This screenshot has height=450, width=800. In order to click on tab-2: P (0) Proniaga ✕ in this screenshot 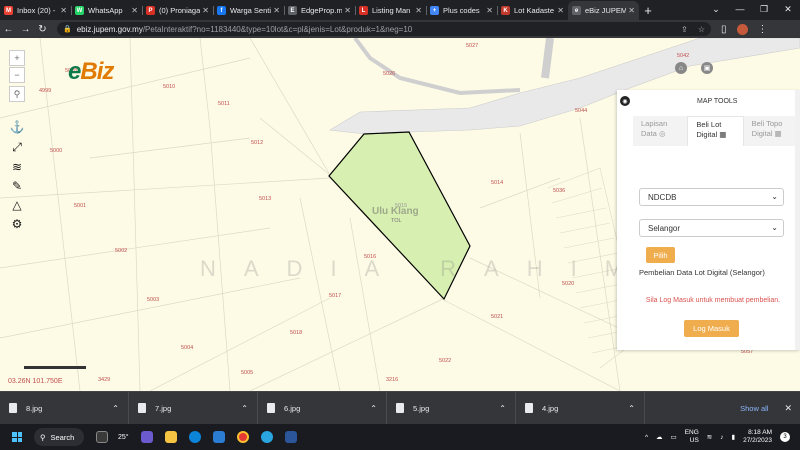, I will do `click(177, 10)`.